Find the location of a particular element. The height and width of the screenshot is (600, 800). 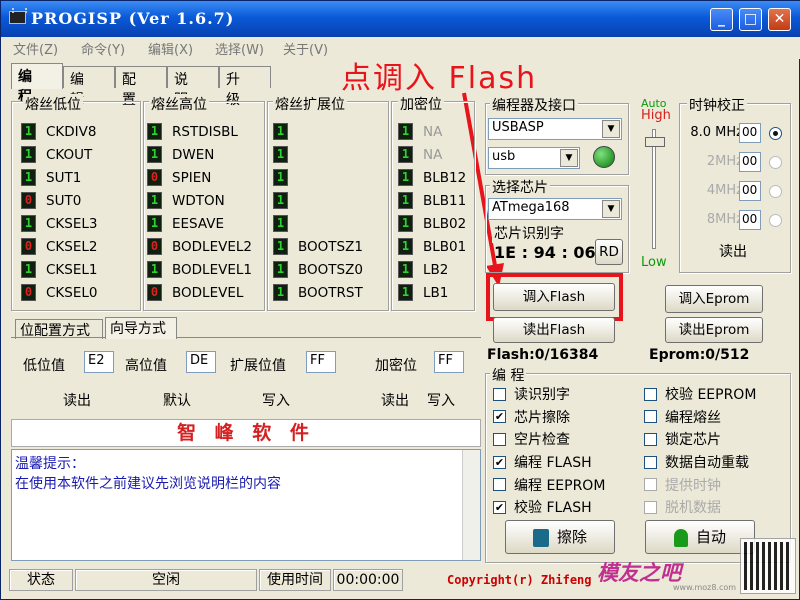

minimize-button: _ is located at coordinates (721, 19).